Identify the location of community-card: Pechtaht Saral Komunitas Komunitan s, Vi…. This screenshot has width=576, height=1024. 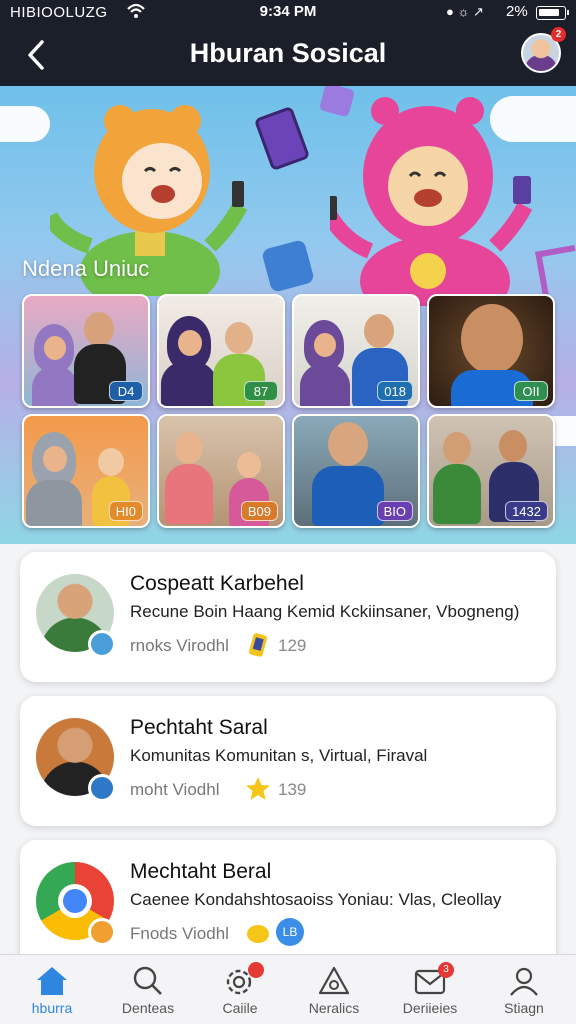
(288, 761).